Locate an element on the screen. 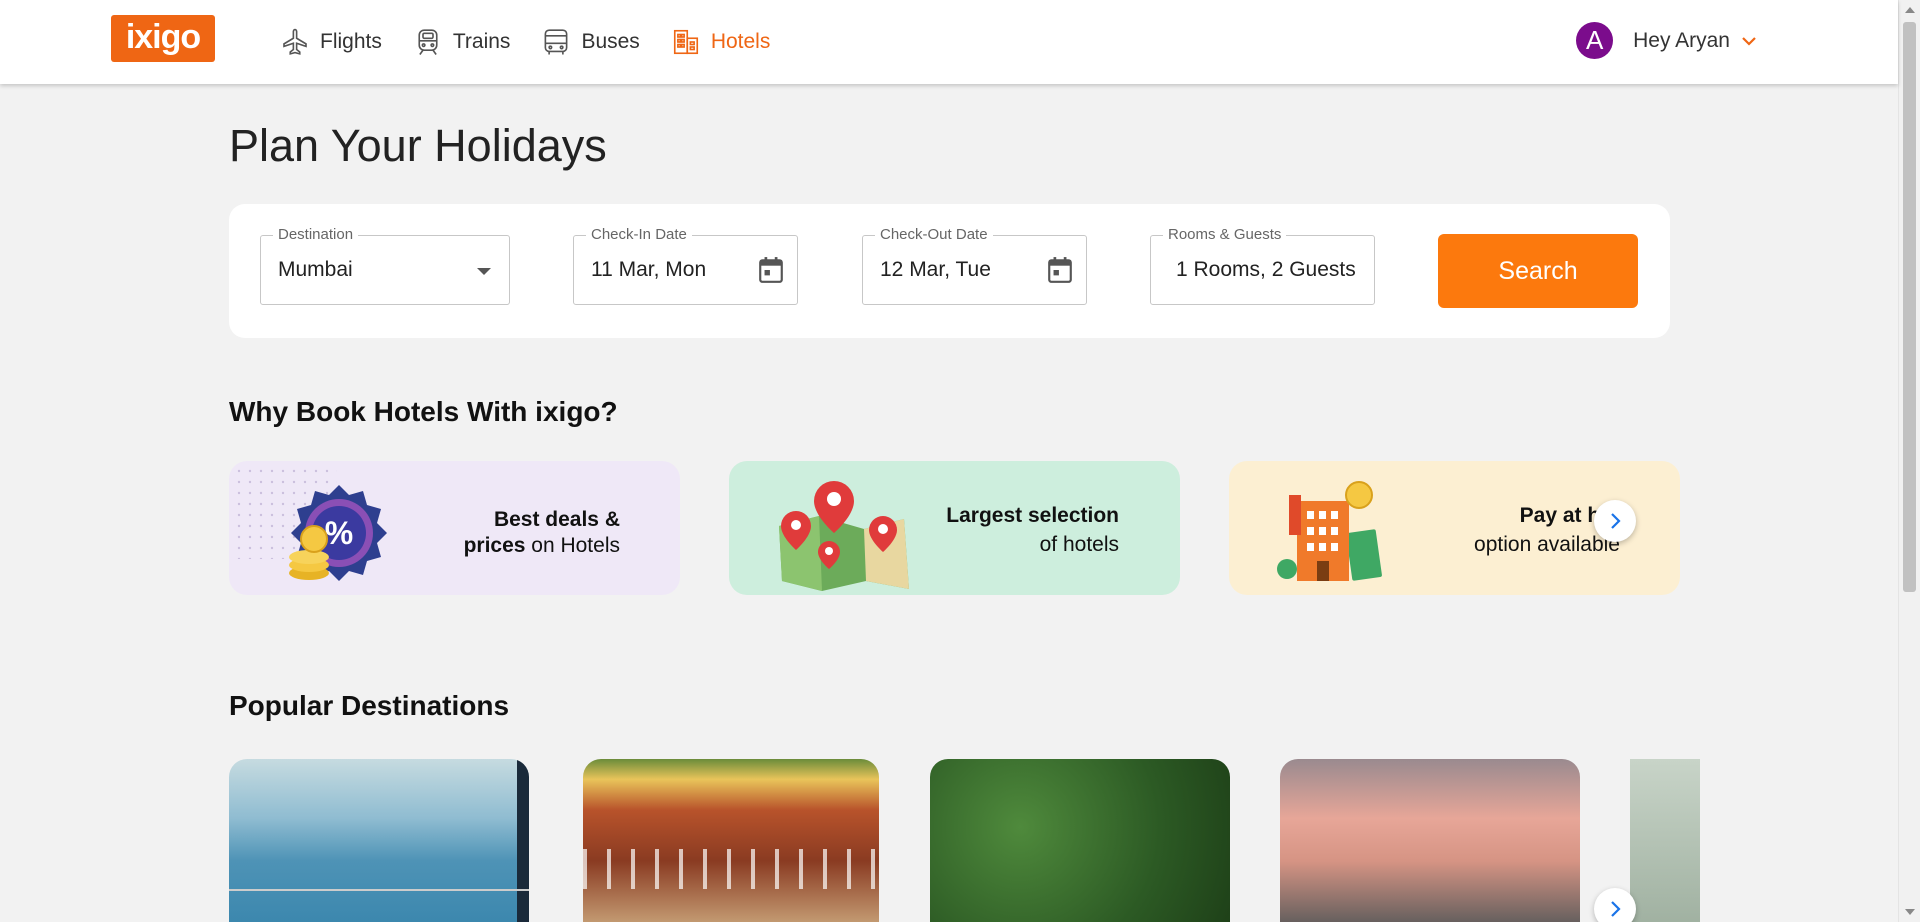 This screenshot has height=922, width=1920. guests-label: Rooms & Guests is located at coordinates (1225, 234).